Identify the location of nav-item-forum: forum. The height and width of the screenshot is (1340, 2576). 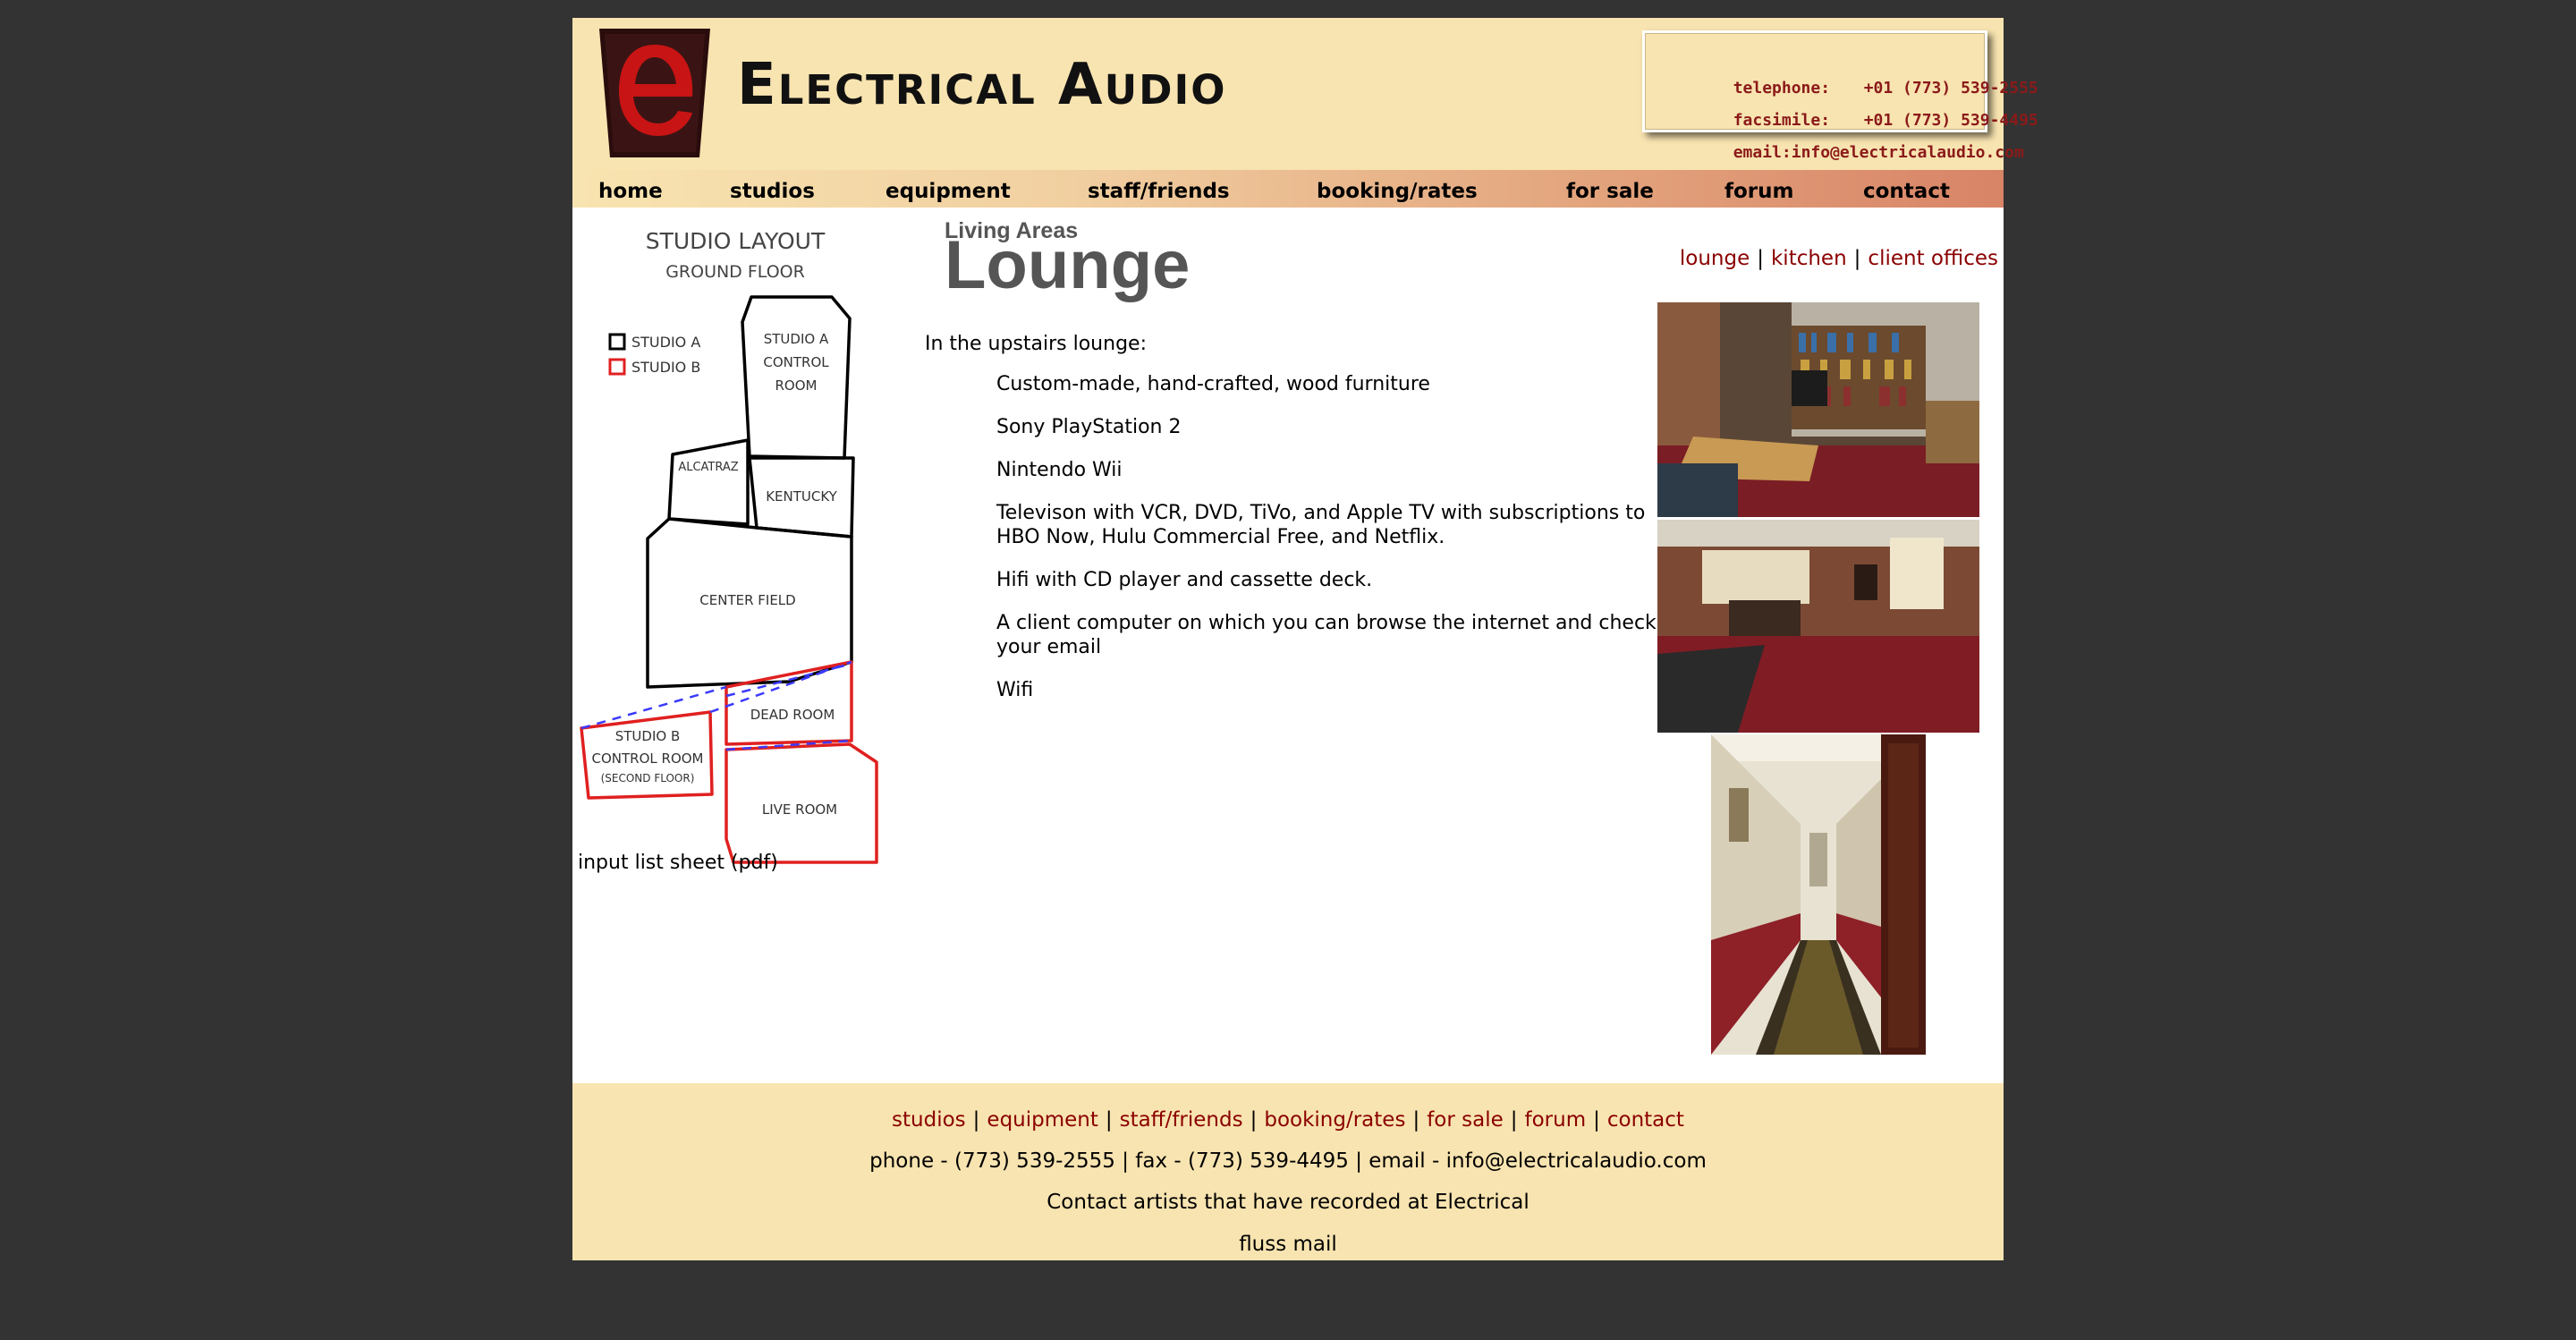
(1759, 189).